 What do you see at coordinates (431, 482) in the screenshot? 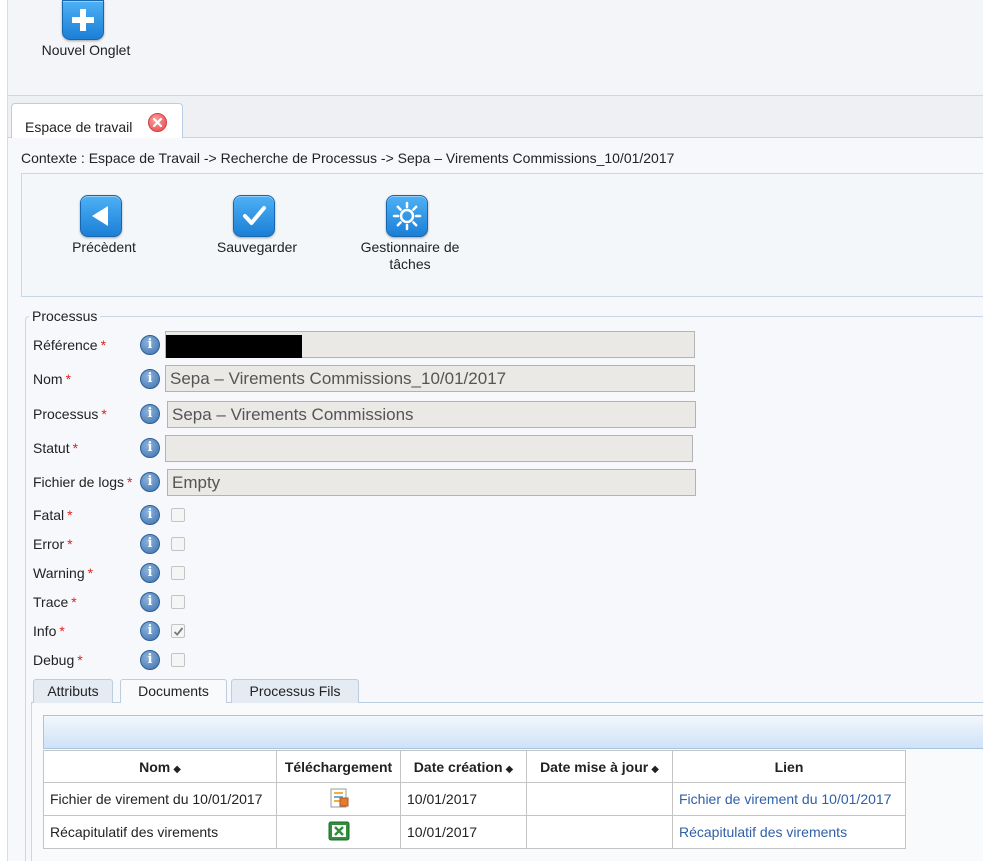
I see `logs-field: Empty` at bounding box center [431, 482].